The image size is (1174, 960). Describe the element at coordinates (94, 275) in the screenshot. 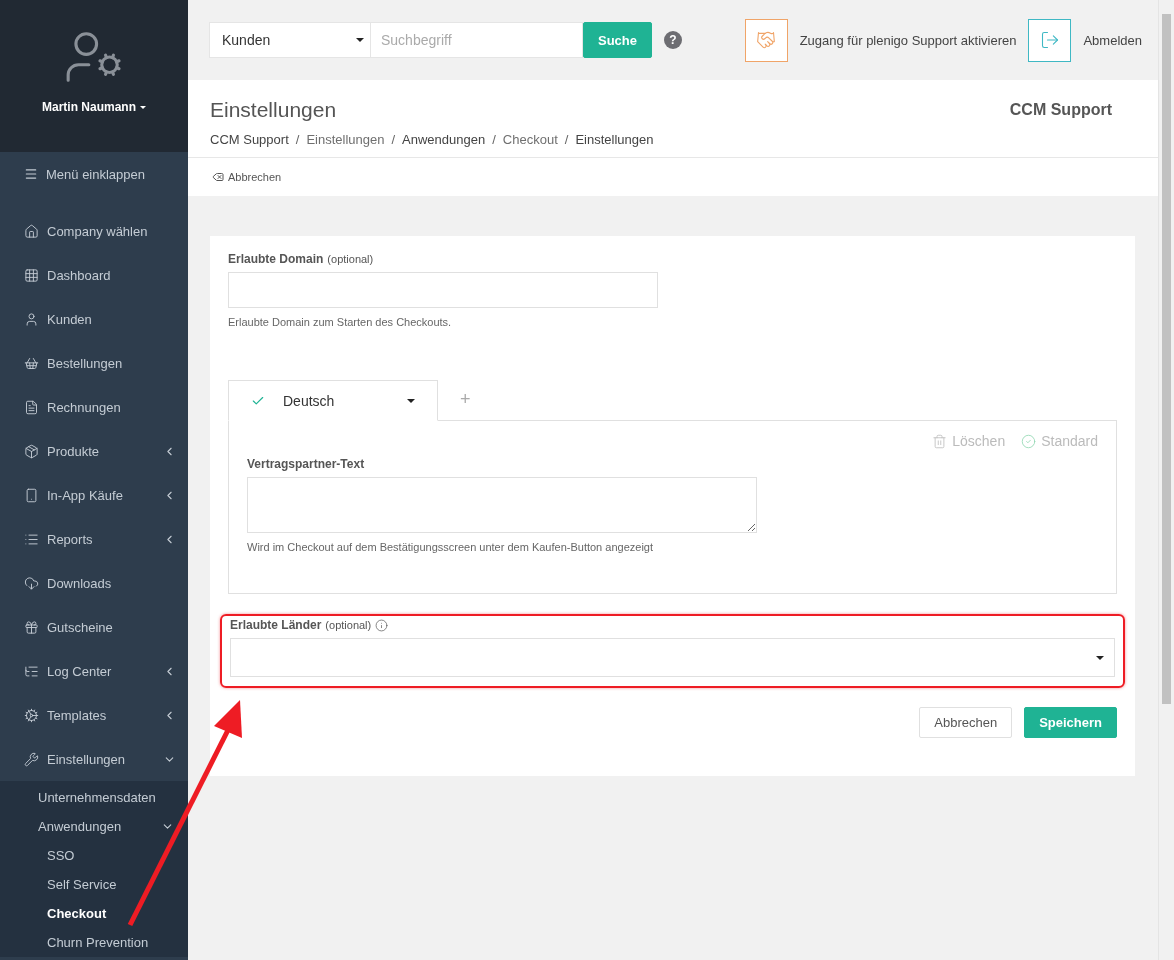

I see `sidebar-item: Dashboard` at that location.